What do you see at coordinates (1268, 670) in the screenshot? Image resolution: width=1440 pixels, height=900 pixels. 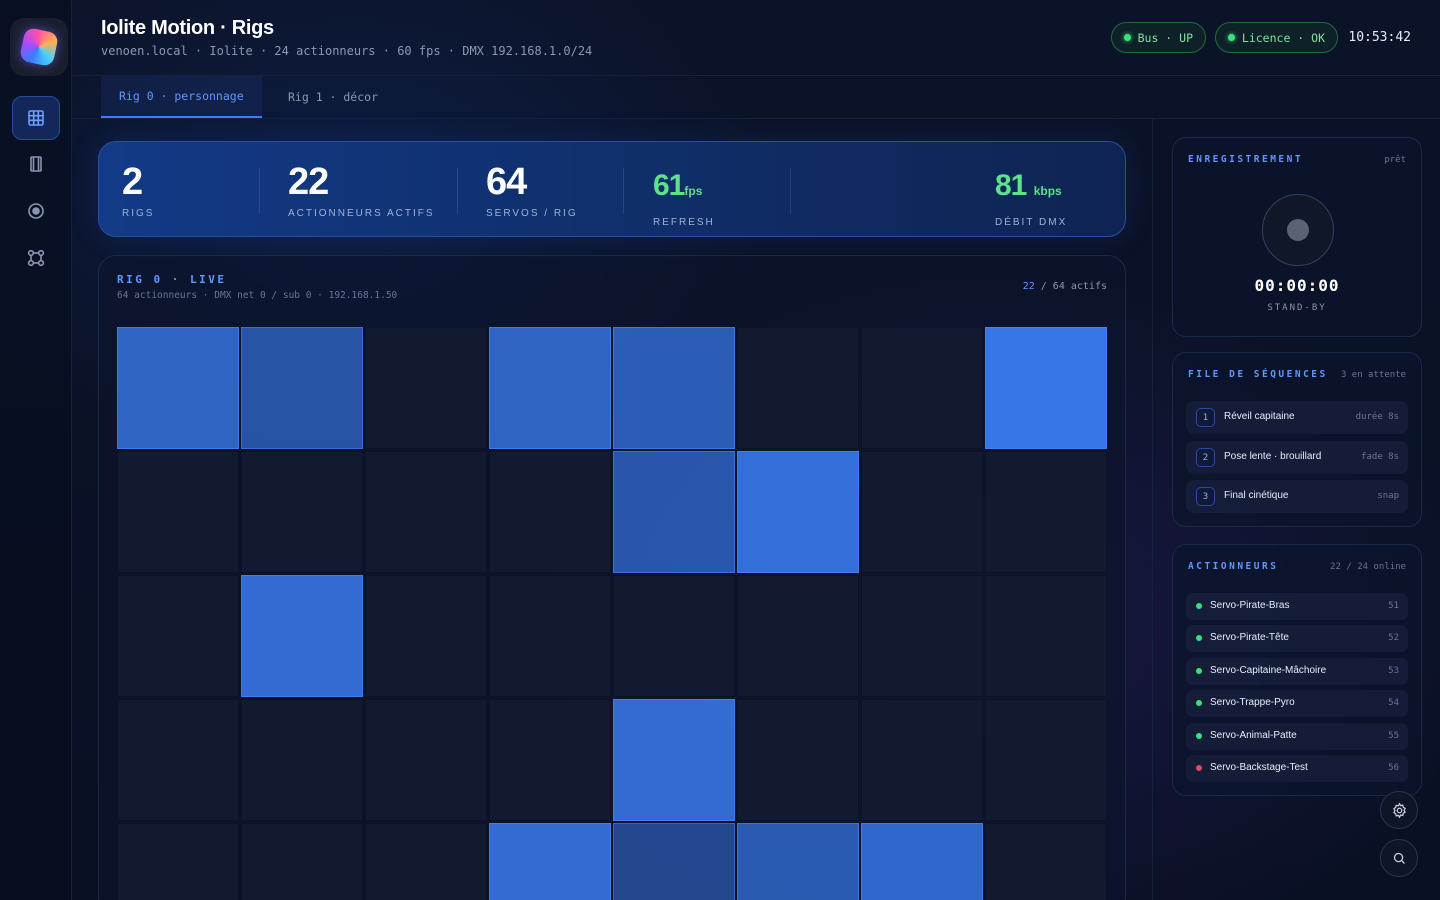 I see `actuator-name: Servo-Capitaine-Mâchoire` at bounding box center [1268, 670].